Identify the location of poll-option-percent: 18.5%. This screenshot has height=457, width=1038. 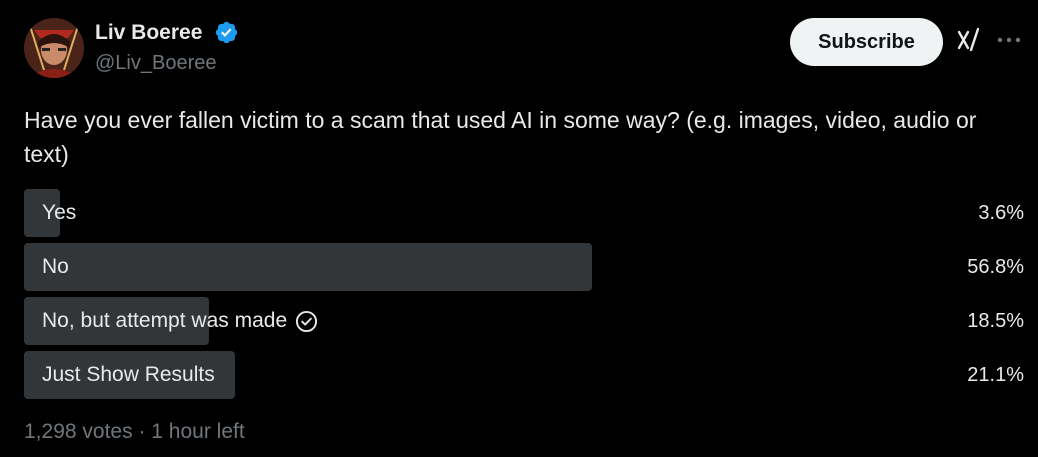
(995, 320).